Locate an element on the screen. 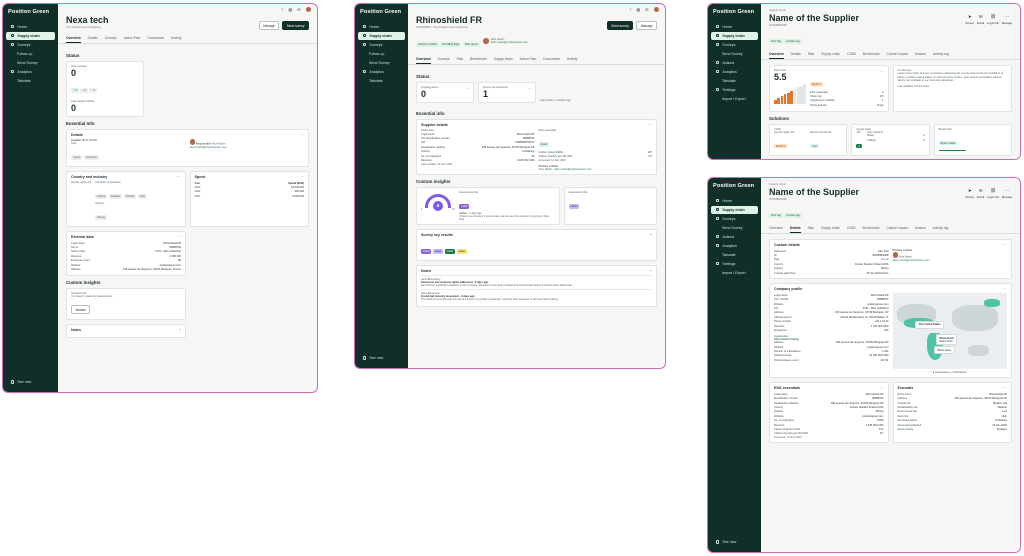  survey-button: ➤ Survey is located at coordinates (969, 19).